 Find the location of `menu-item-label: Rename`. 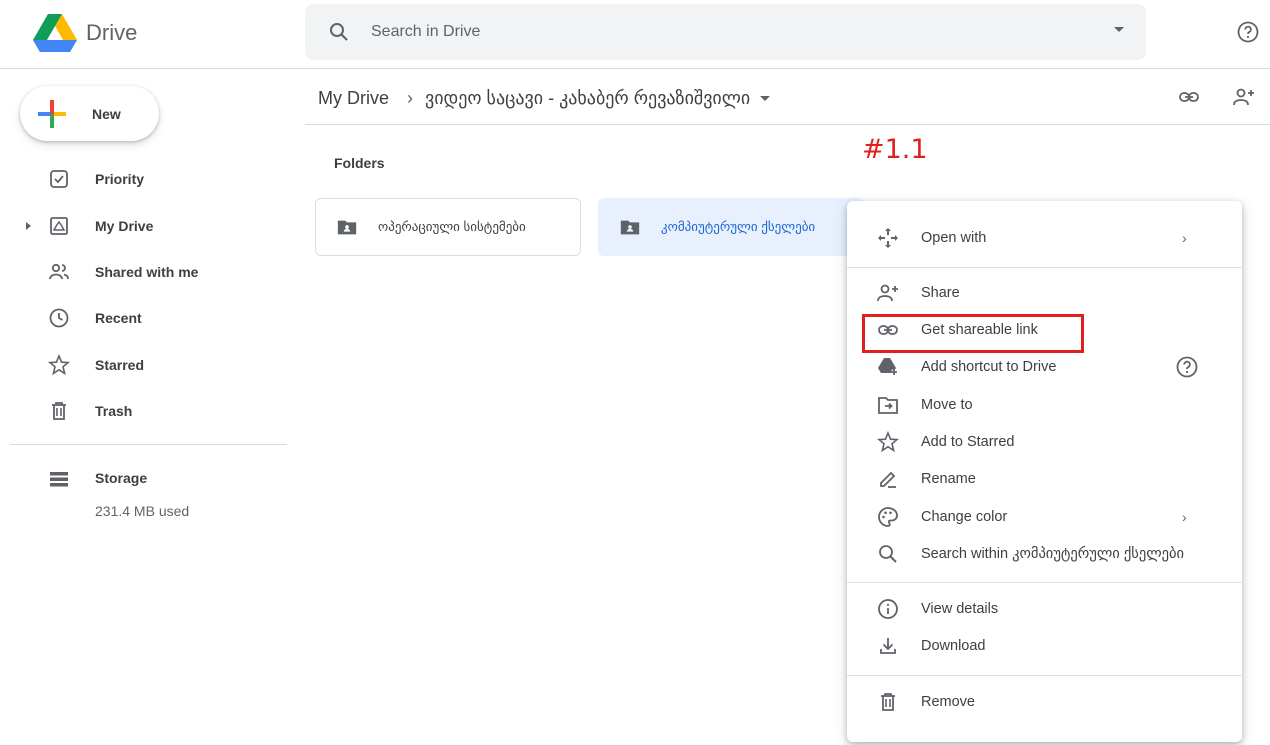

menu-item-label: Rename is located at coordinates (948, 478).